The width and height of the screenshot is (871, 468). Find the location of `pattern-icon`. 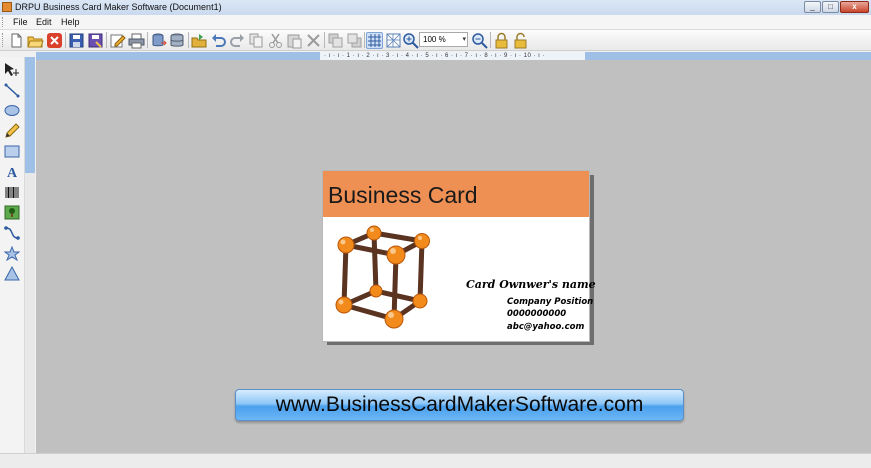

pattern-icon is located at coordinates (393, 40).